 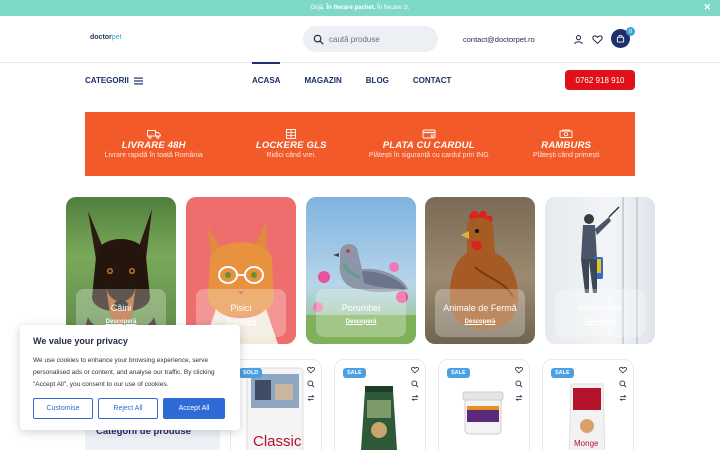 I want to click on phone-button: 0762 918 910, so click(x=600, y=80).